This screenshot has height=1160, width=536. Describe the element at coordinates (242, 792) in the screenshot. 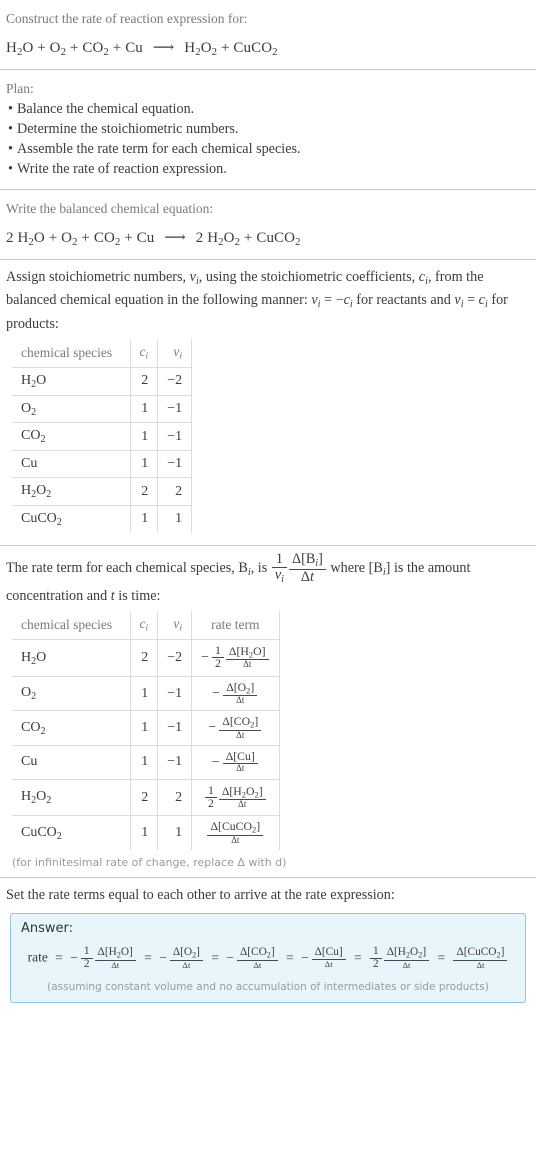

I see `fraction-numerator: Δ[H2O2]` at that location.